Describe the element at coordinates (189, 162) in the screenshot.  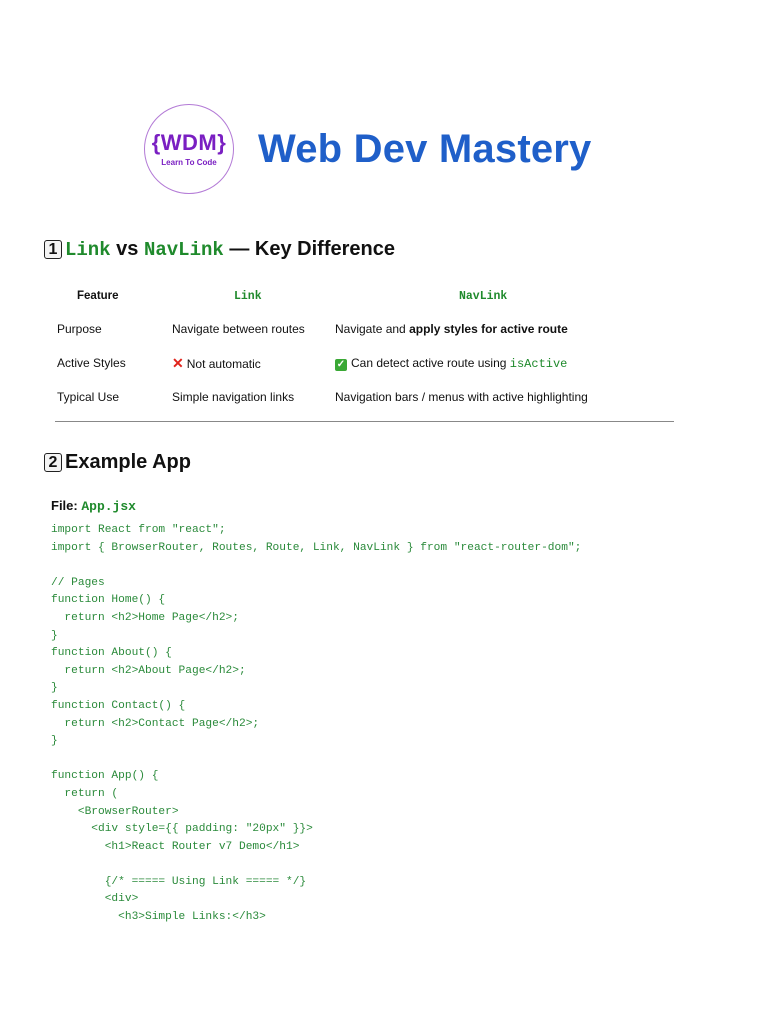
I see `logo-tagline: Learn To Code` at that location.